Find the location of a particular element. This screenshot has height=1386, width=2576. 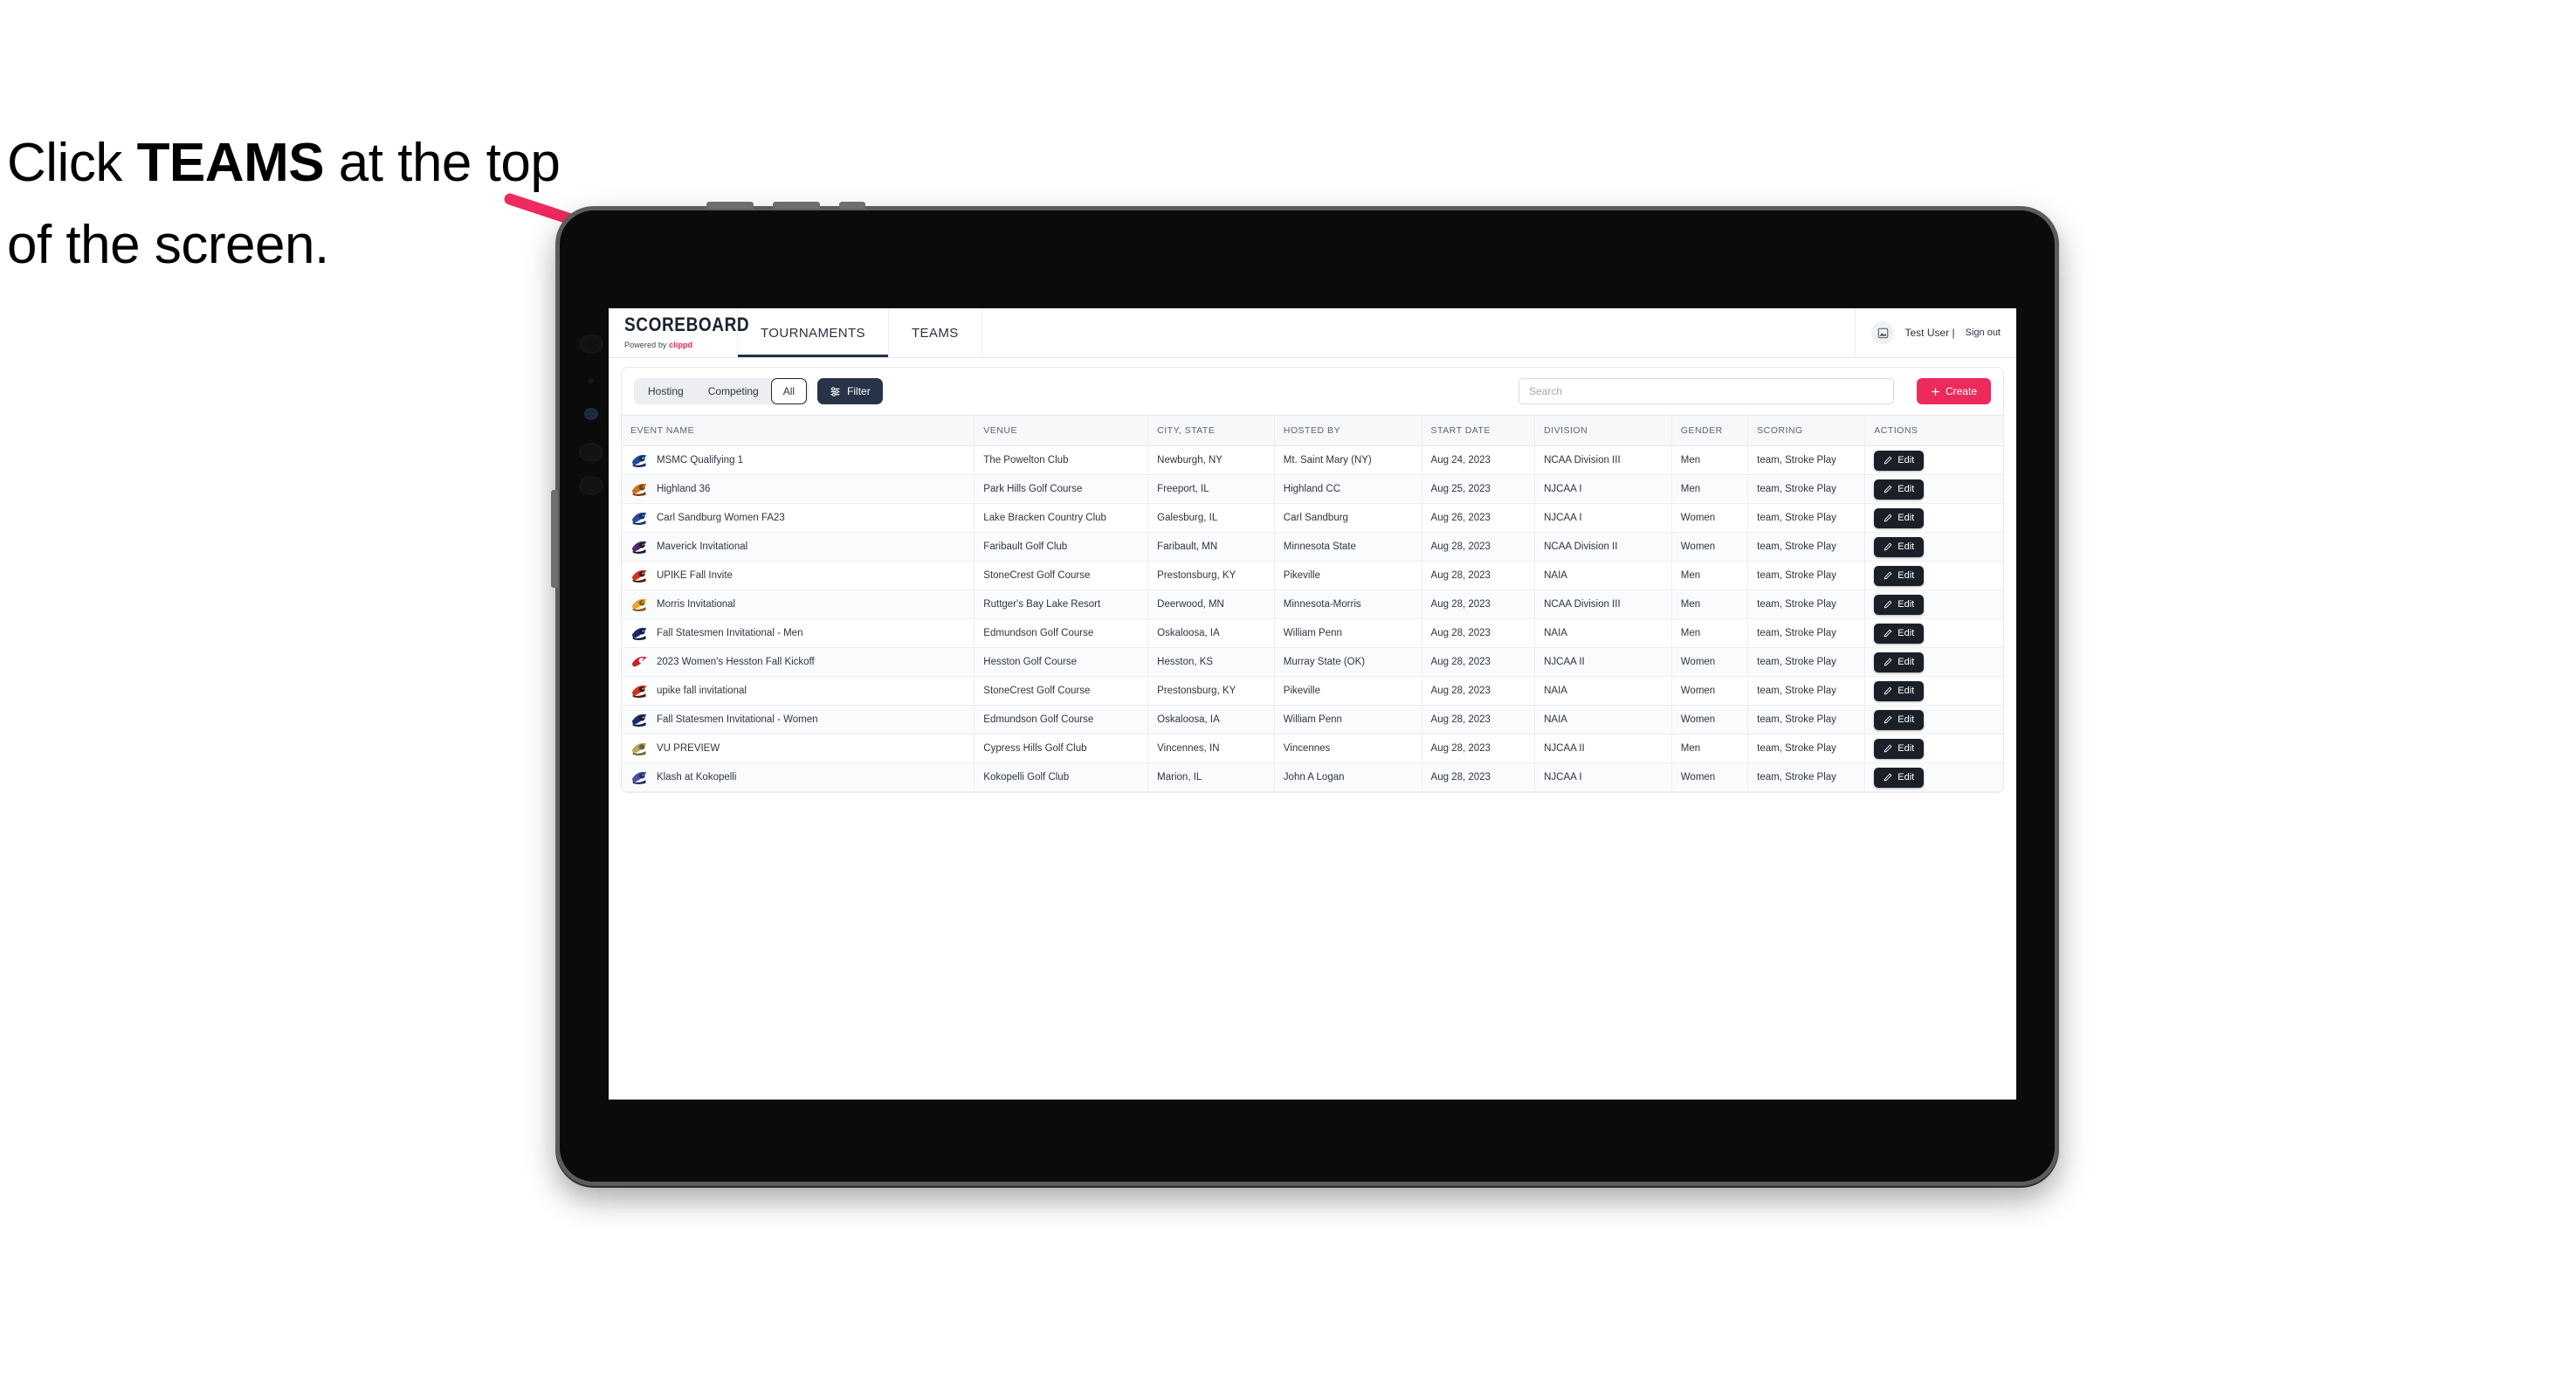

event-name-cell: upike fall invitational is located at coordinates (797, 691).